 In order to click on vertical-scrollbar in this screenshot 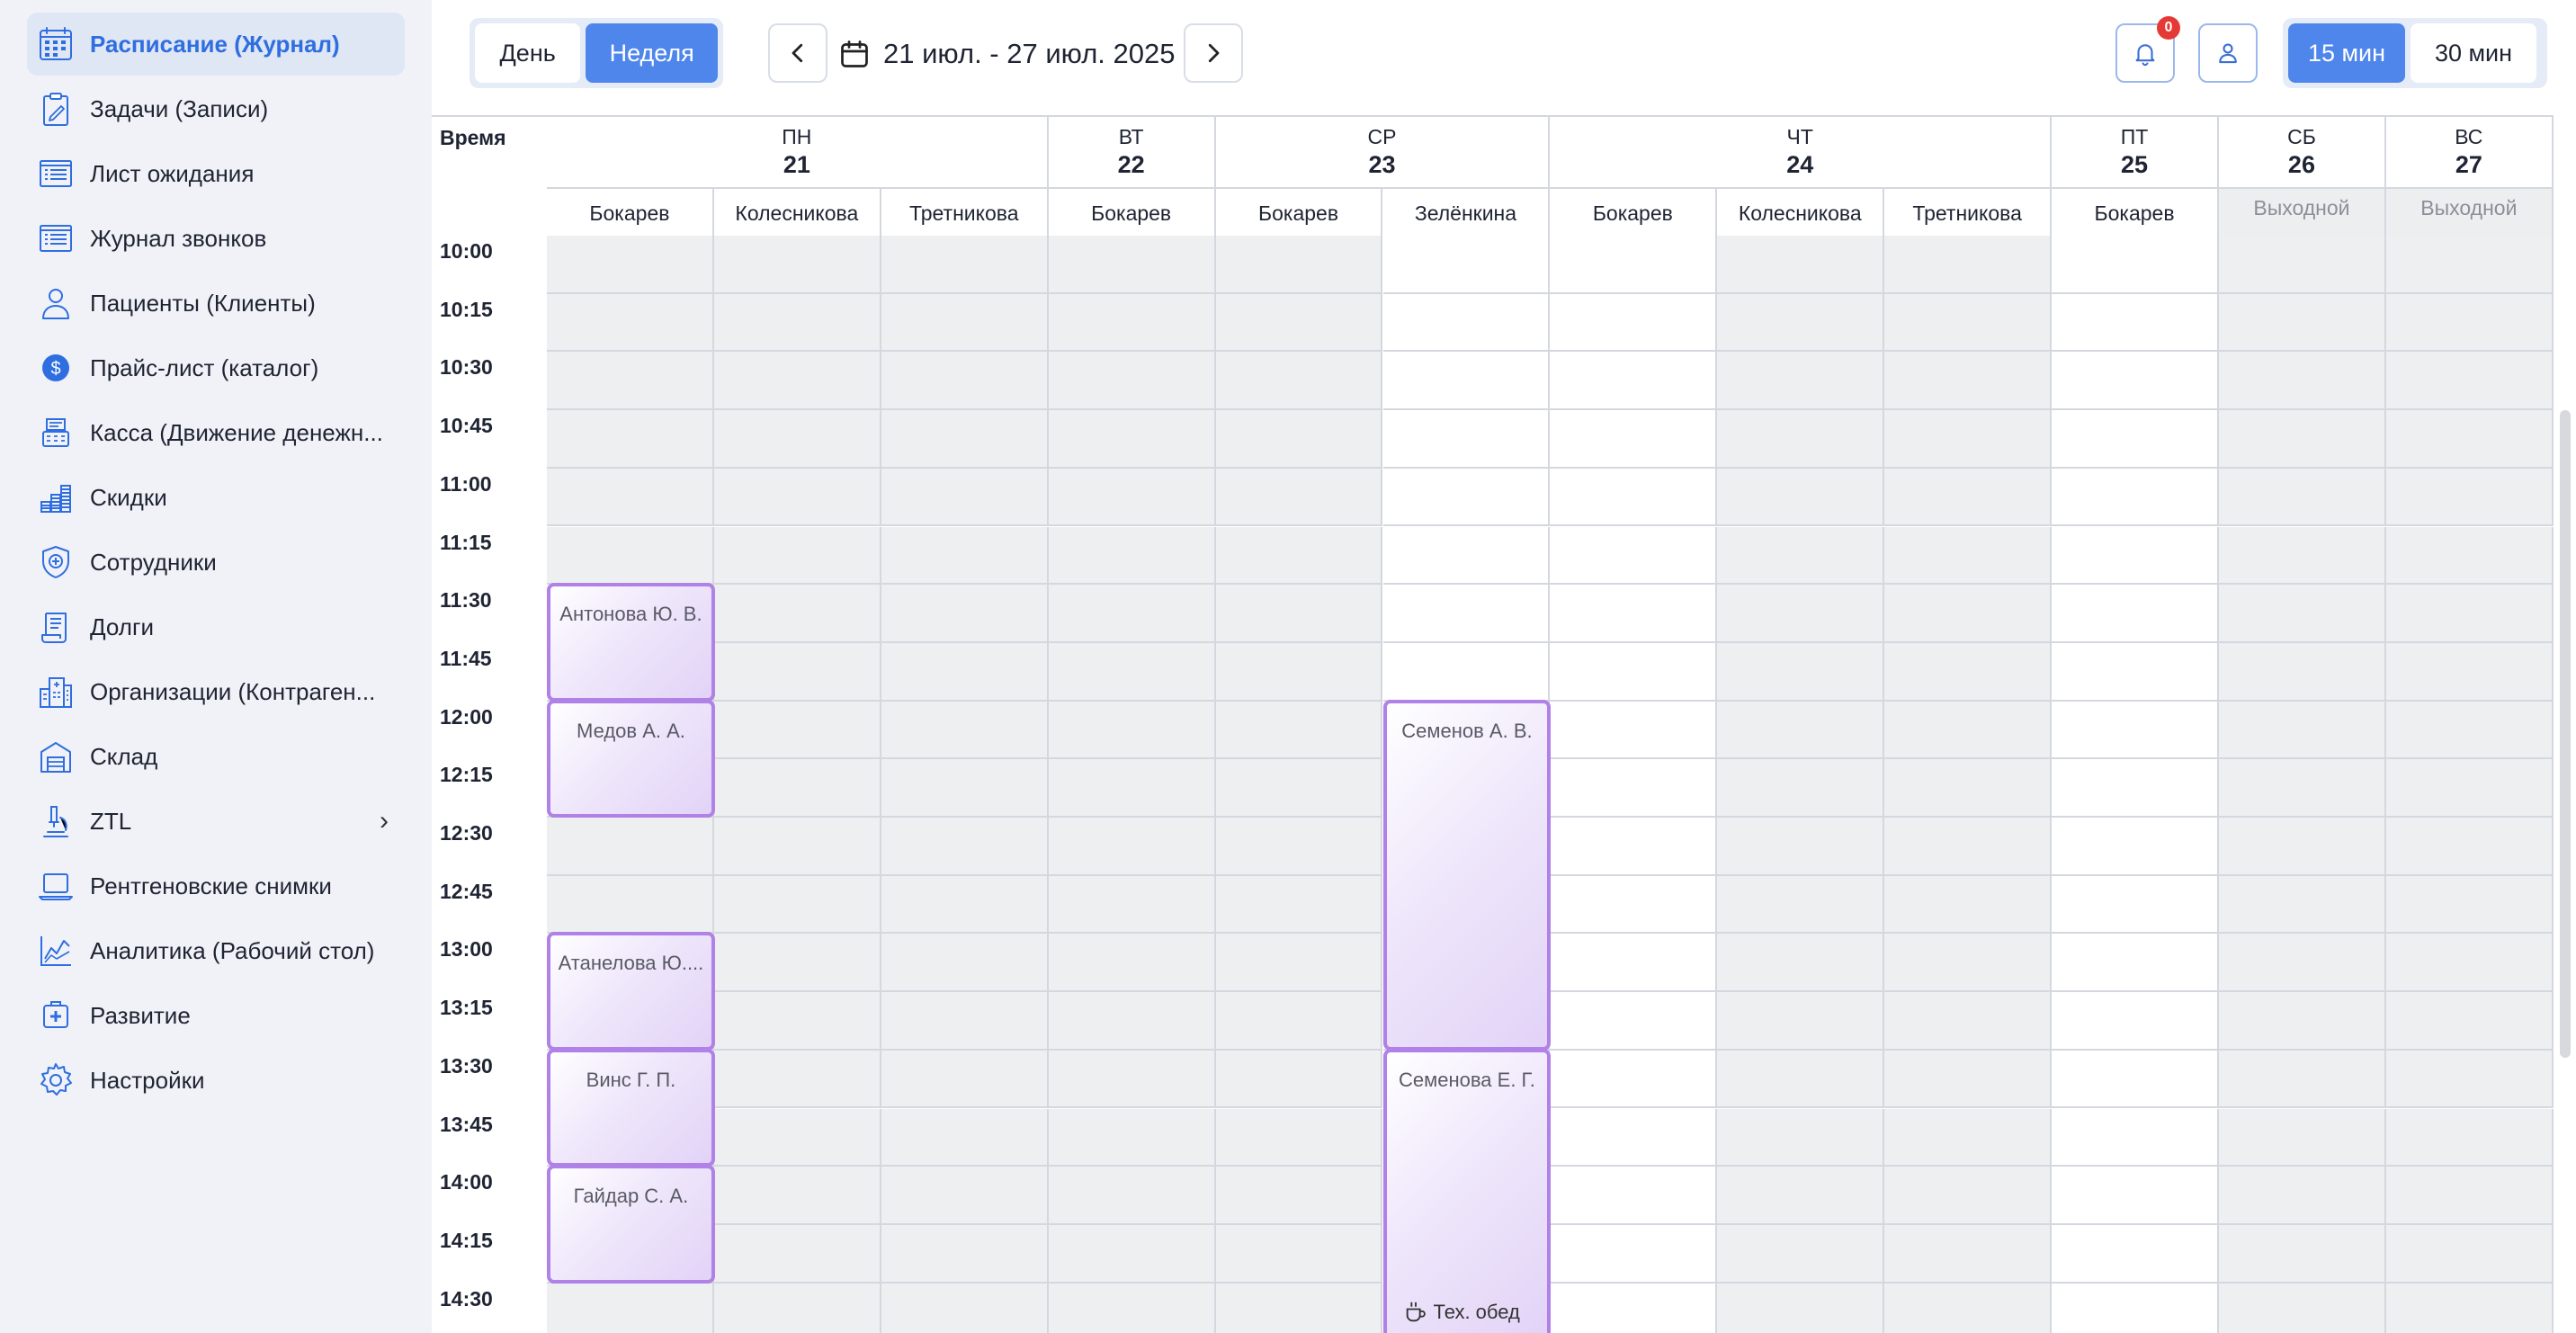, I will do `click(2565, 734)`.